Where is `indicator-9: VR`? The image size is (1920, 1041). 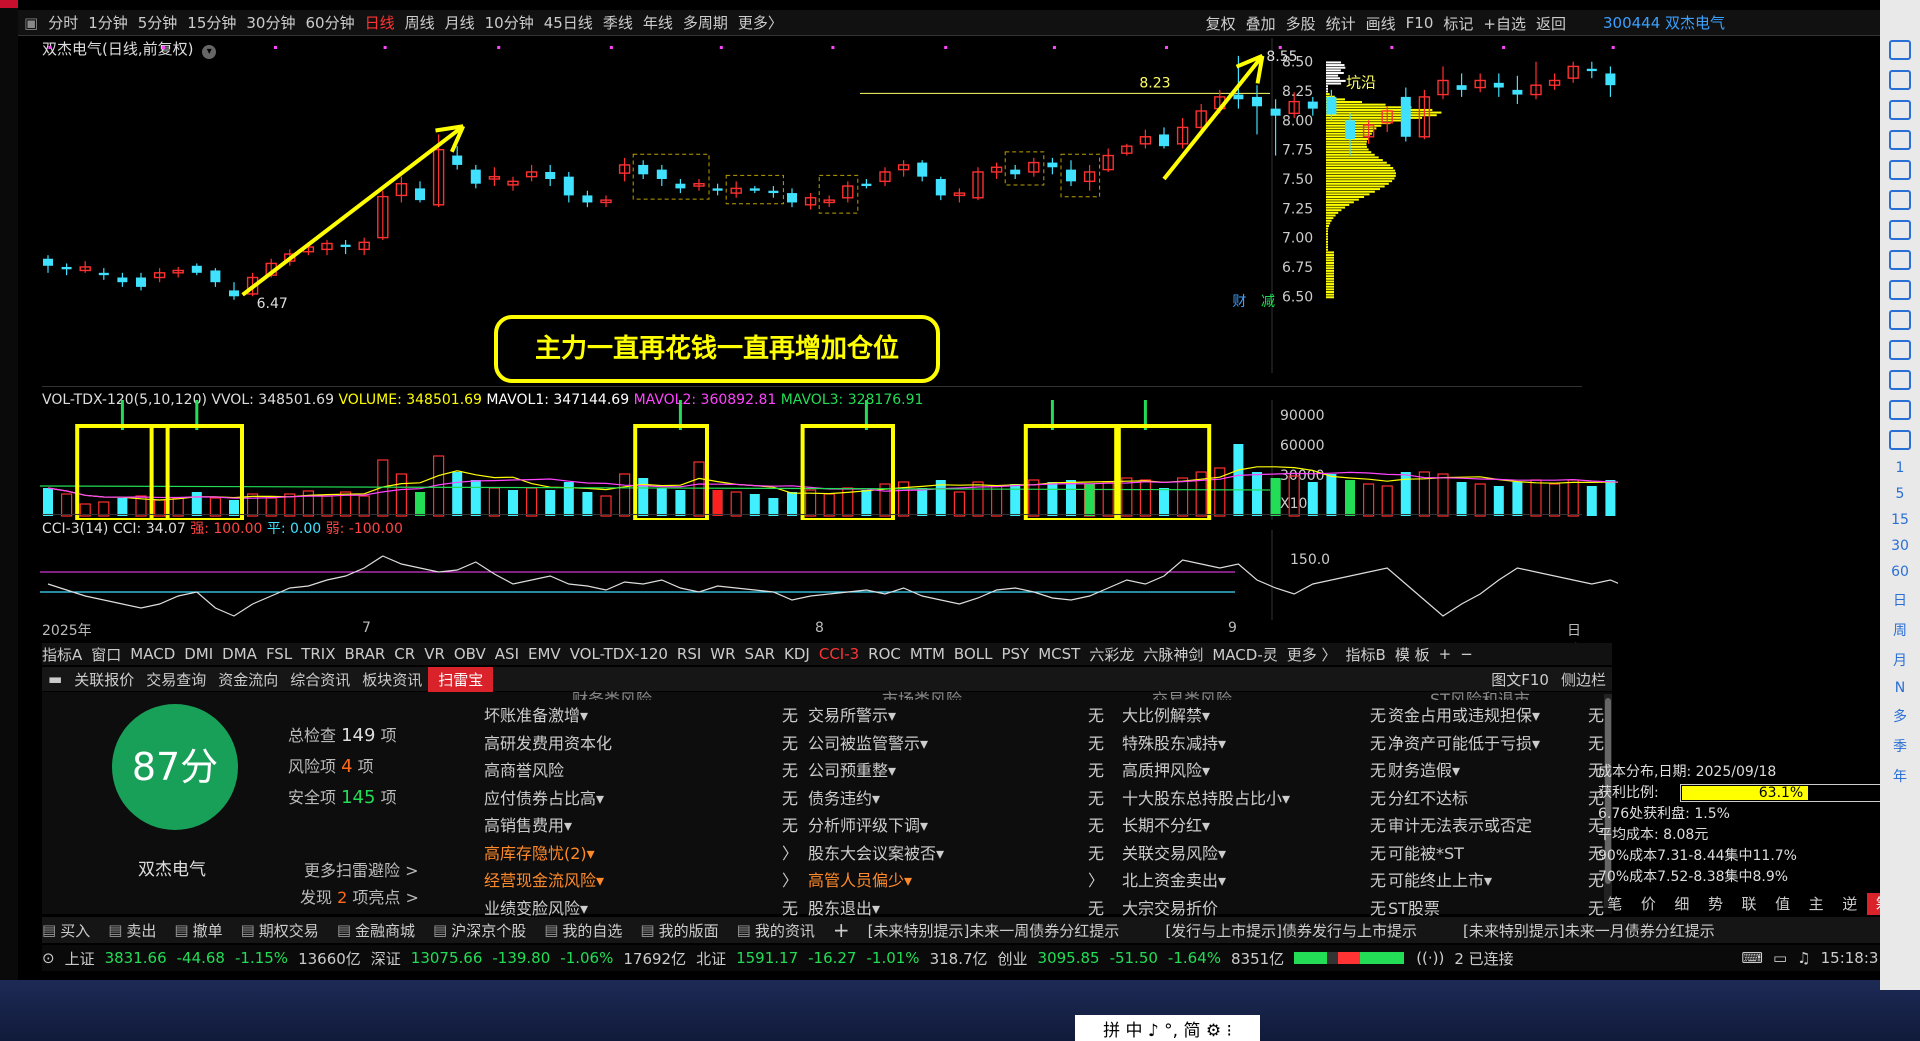
indicator-9: VR is located at coordinates (434, 654).